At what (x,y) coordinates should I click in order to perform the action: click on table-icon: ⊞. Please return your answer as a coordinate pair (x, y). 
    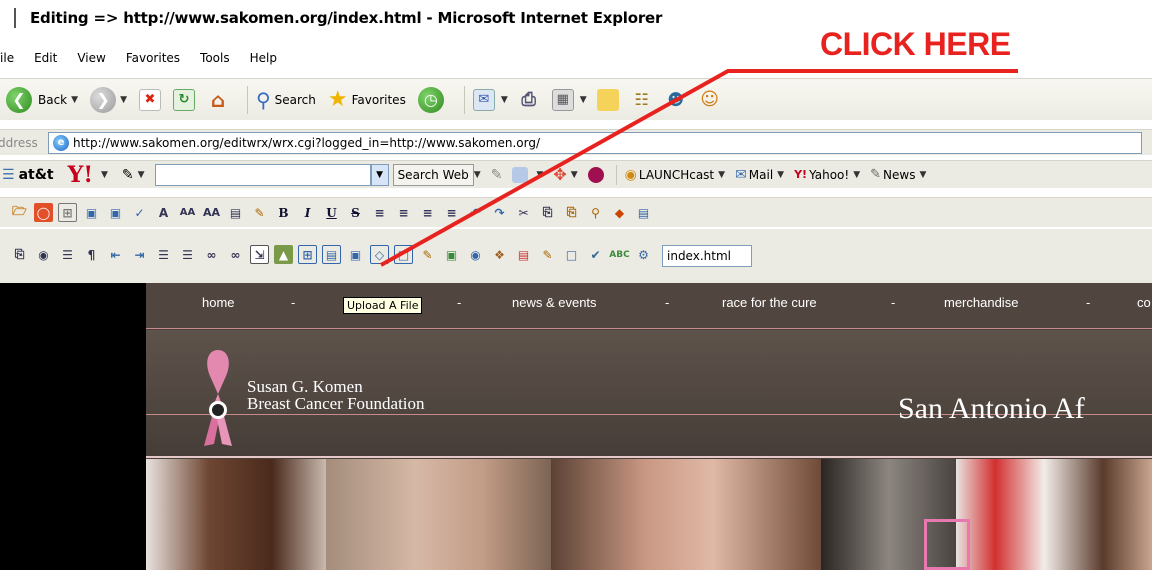
    Looking at the image, I should click on (67, 212).